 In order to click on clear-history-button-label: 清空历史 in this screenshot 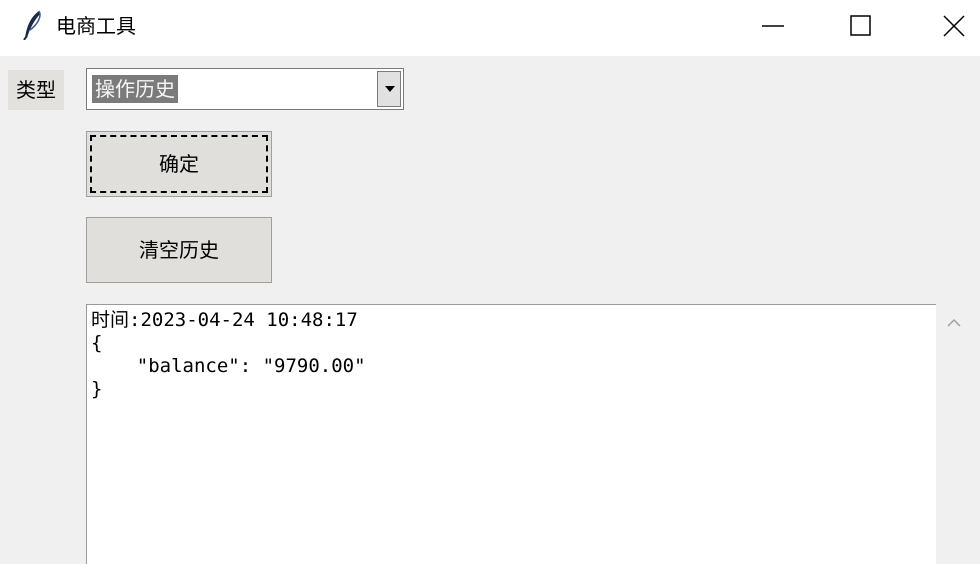, I will do `click(179, 250)`.